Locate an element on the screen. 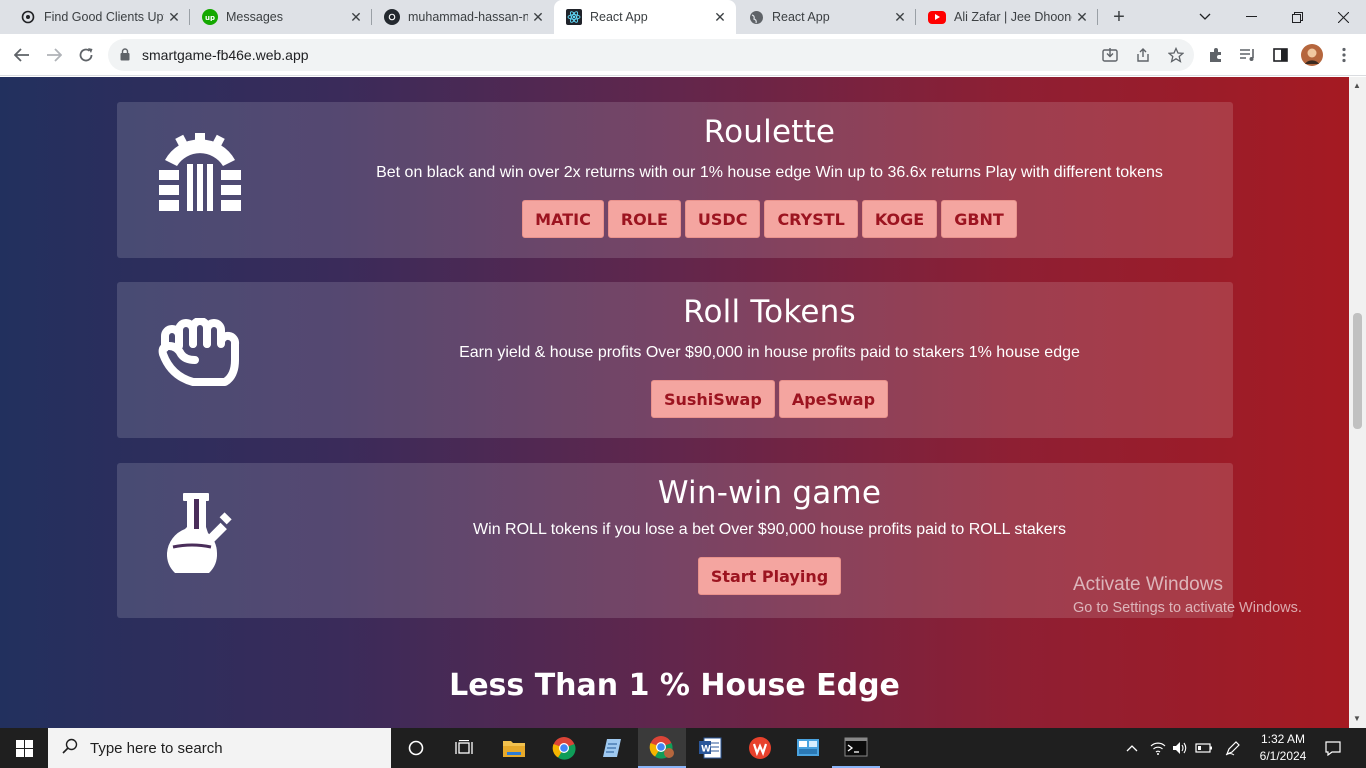  github-icon is located at coordinates (392, 17).